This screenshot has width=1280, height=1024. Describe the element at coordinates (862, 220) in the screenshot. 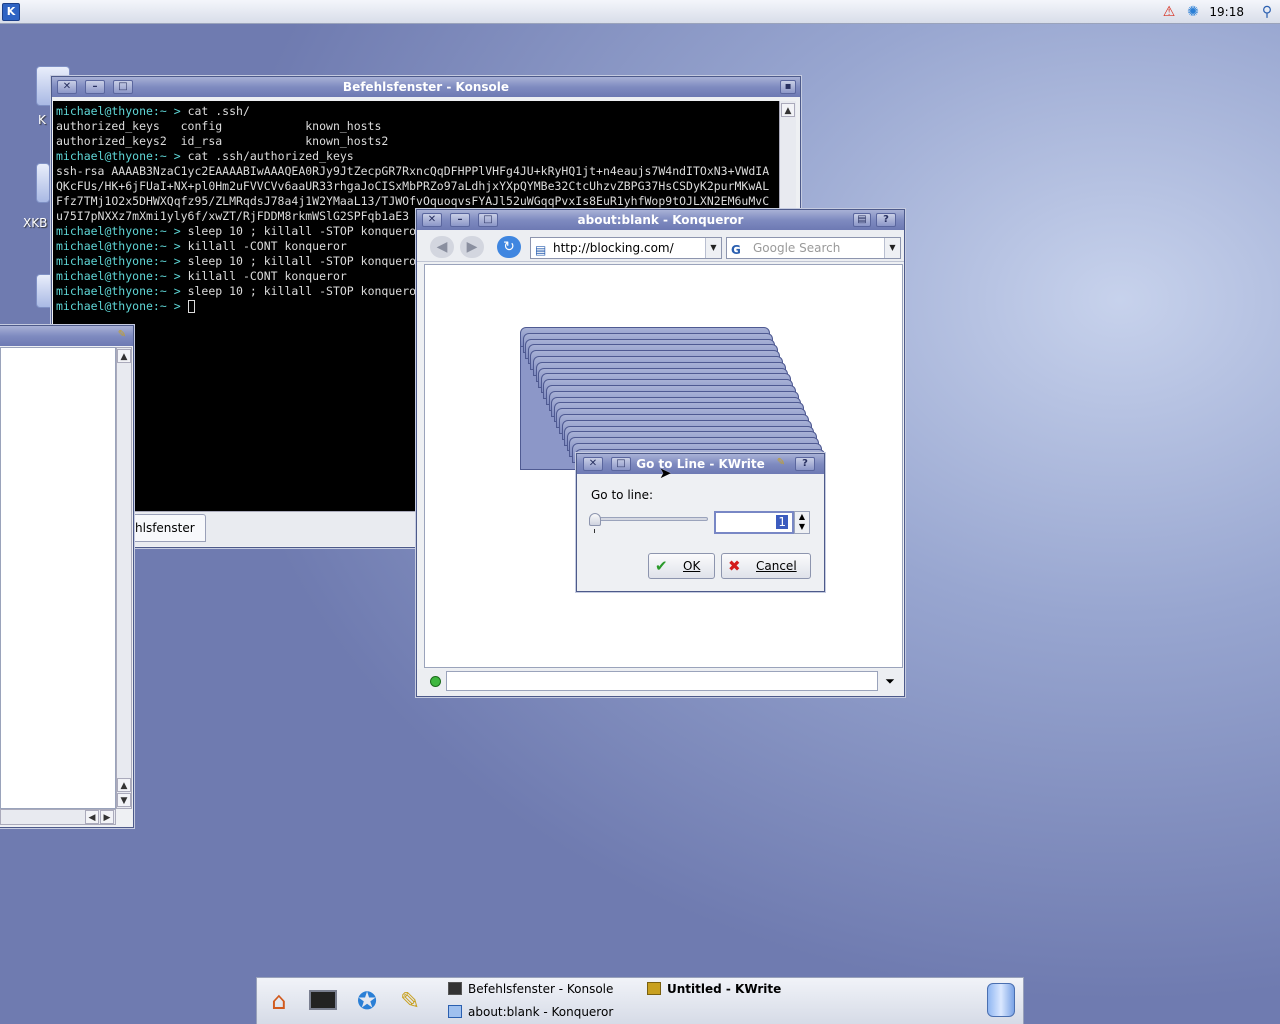

I see `konqueror-app-icon: ▤` at that location.